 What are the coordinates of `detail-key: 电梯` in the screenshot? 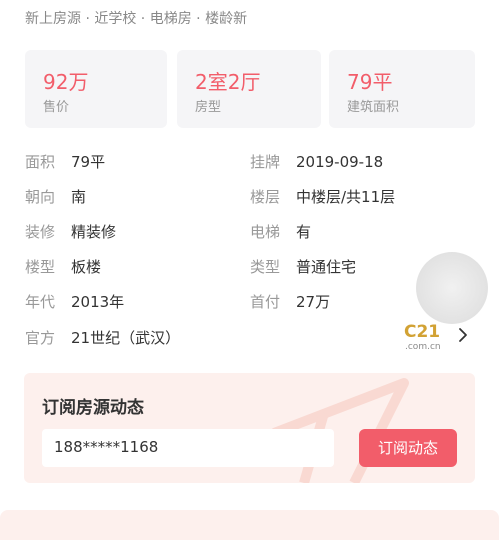 It's located at (265, 232).